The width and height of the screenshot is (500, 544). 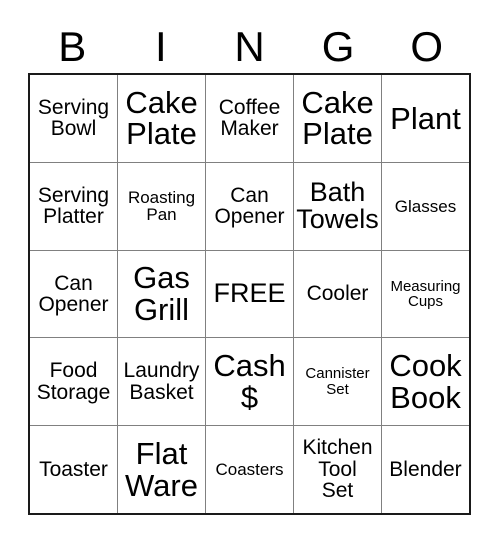 I want to click on bingo-header-letter-n: N, so click(x=249, y=46).